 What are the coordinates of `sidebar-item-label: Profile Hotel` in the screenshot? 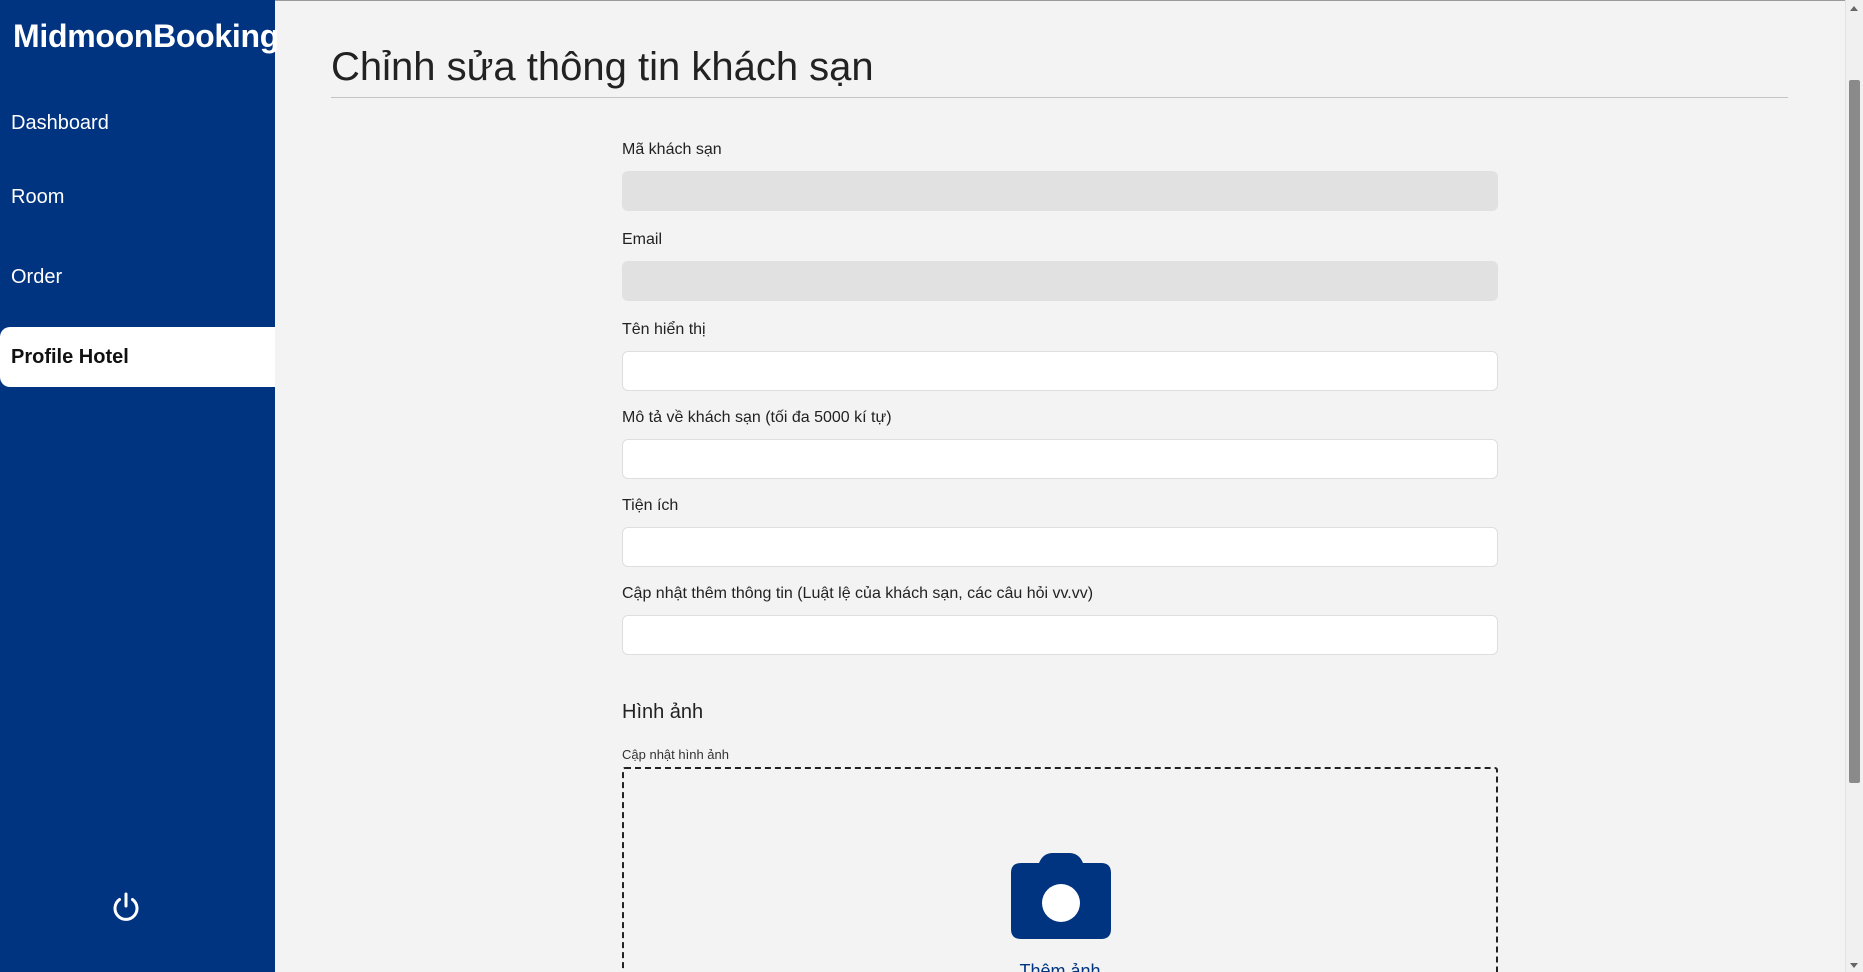 It's located at (70, 357).